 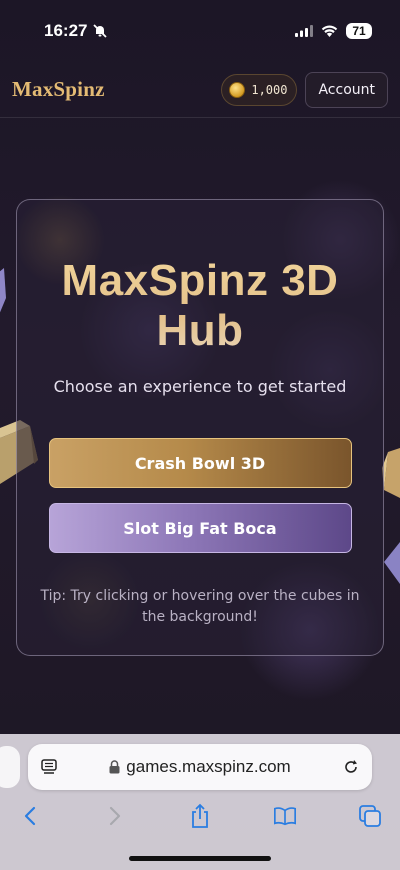 I want to click on bookmarks-icon, so click(x=285, y=816).